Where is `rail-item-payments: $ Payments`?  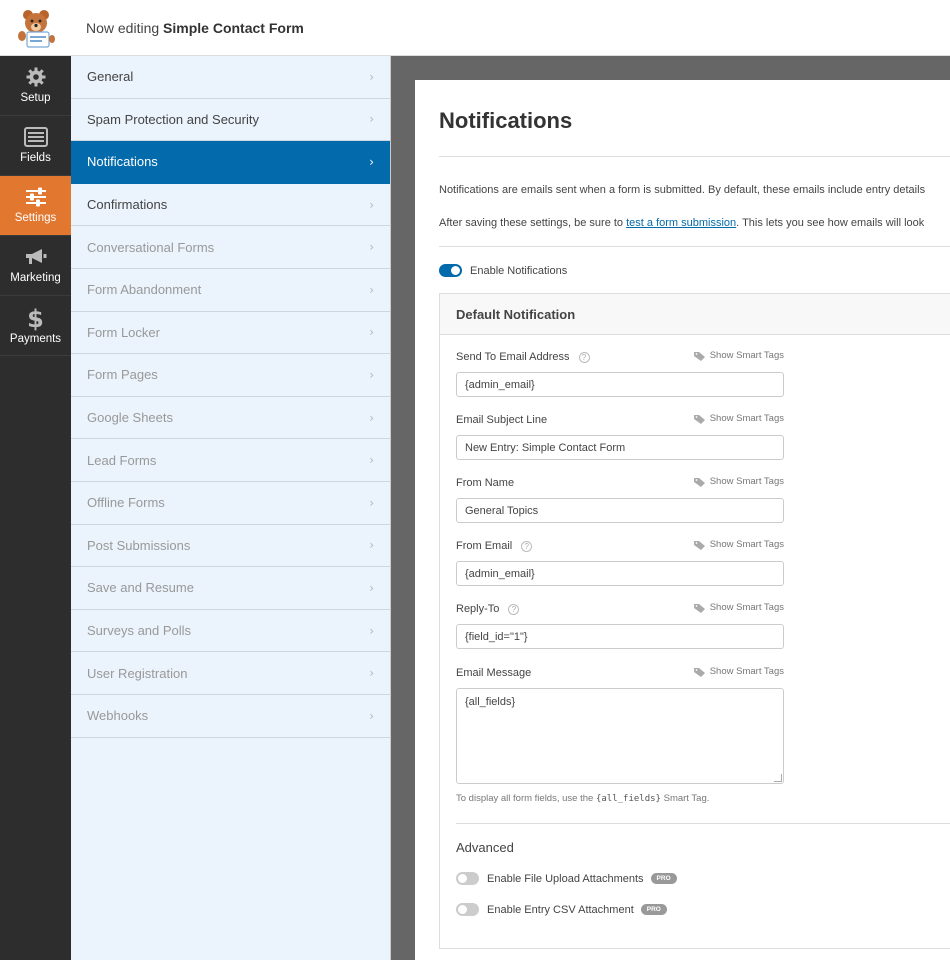 rail-item-payments: $ Payments is located at coordinates (35, 326).